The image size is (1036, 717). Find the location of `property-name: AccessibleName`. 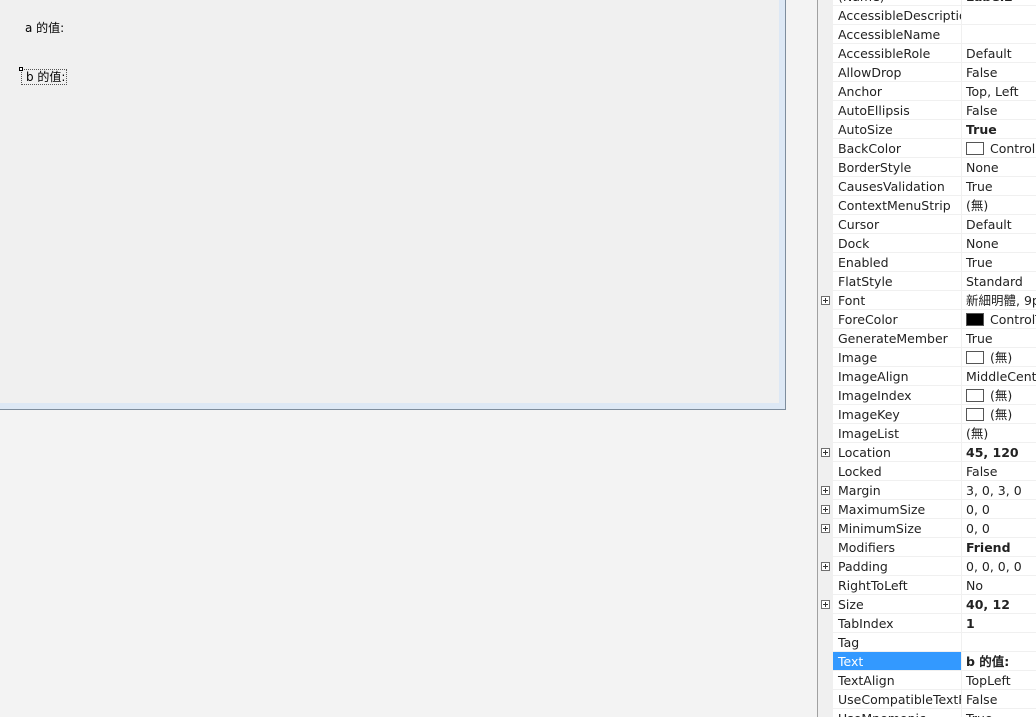

property-name: AccessibleName is located at coordinates (897, 34).